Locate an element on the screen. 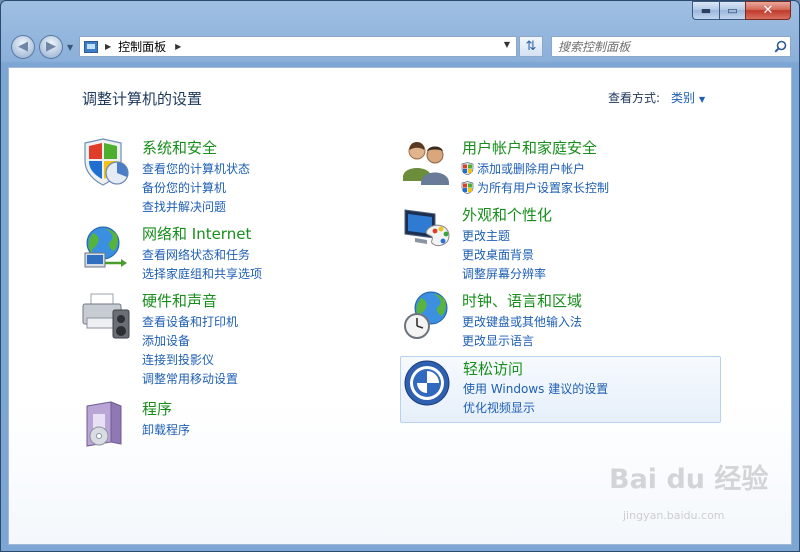 Image resolution: width=800 pixels, height=552 pixels. view-by-dropdown: 类别 ▼ is located at coordinates (688, 97).